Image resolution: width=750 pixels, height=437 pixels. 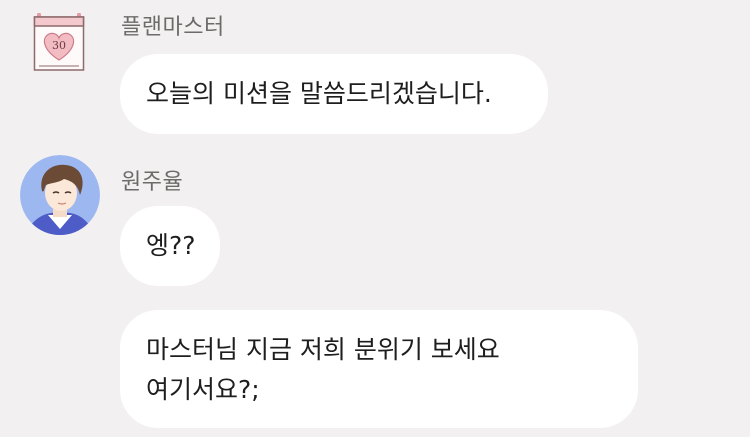 I want to click on calendar-heart-icon: 30, so click(x=59, y=42).